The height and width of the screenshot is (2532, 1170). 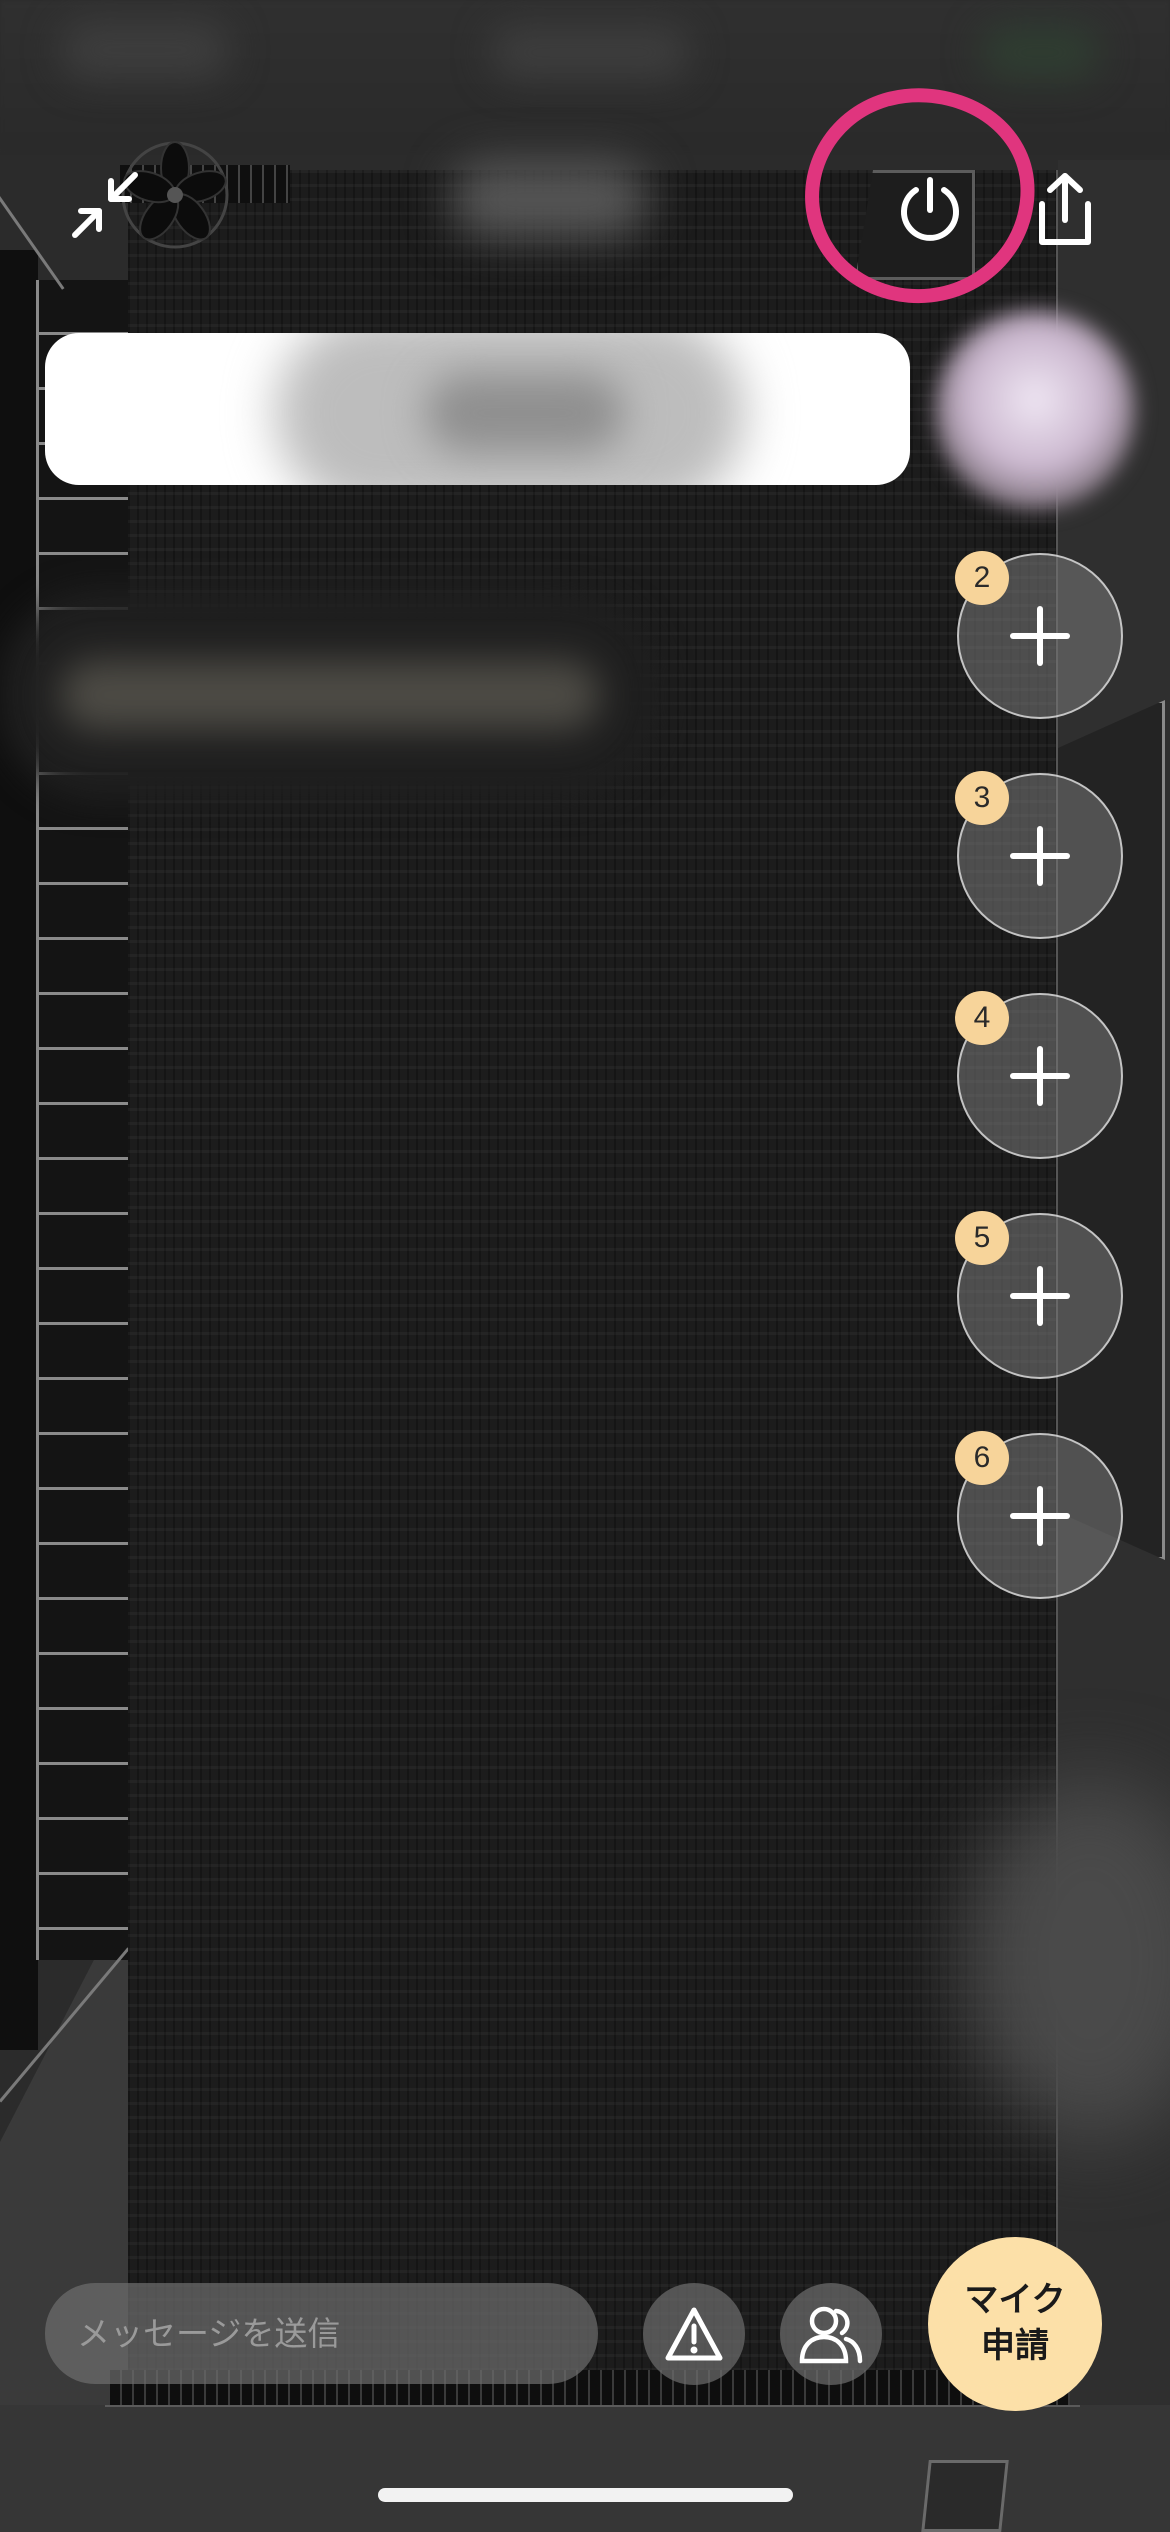 I want to click on seat-button-3: 3, so click(x=1039, y=855).